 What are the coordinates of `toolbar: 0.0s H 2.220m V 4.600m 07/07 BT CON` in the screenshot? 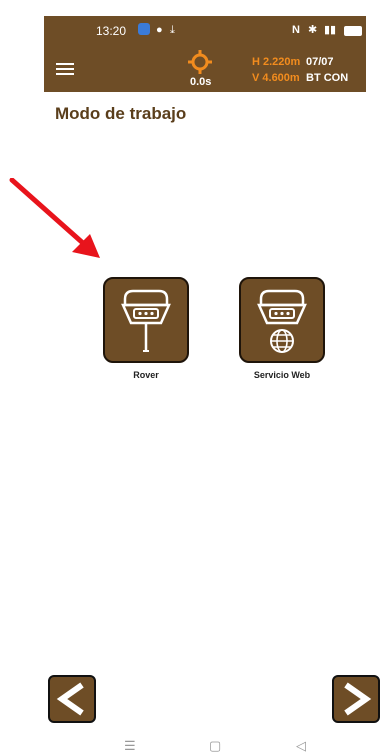 It's located at (205, 69).